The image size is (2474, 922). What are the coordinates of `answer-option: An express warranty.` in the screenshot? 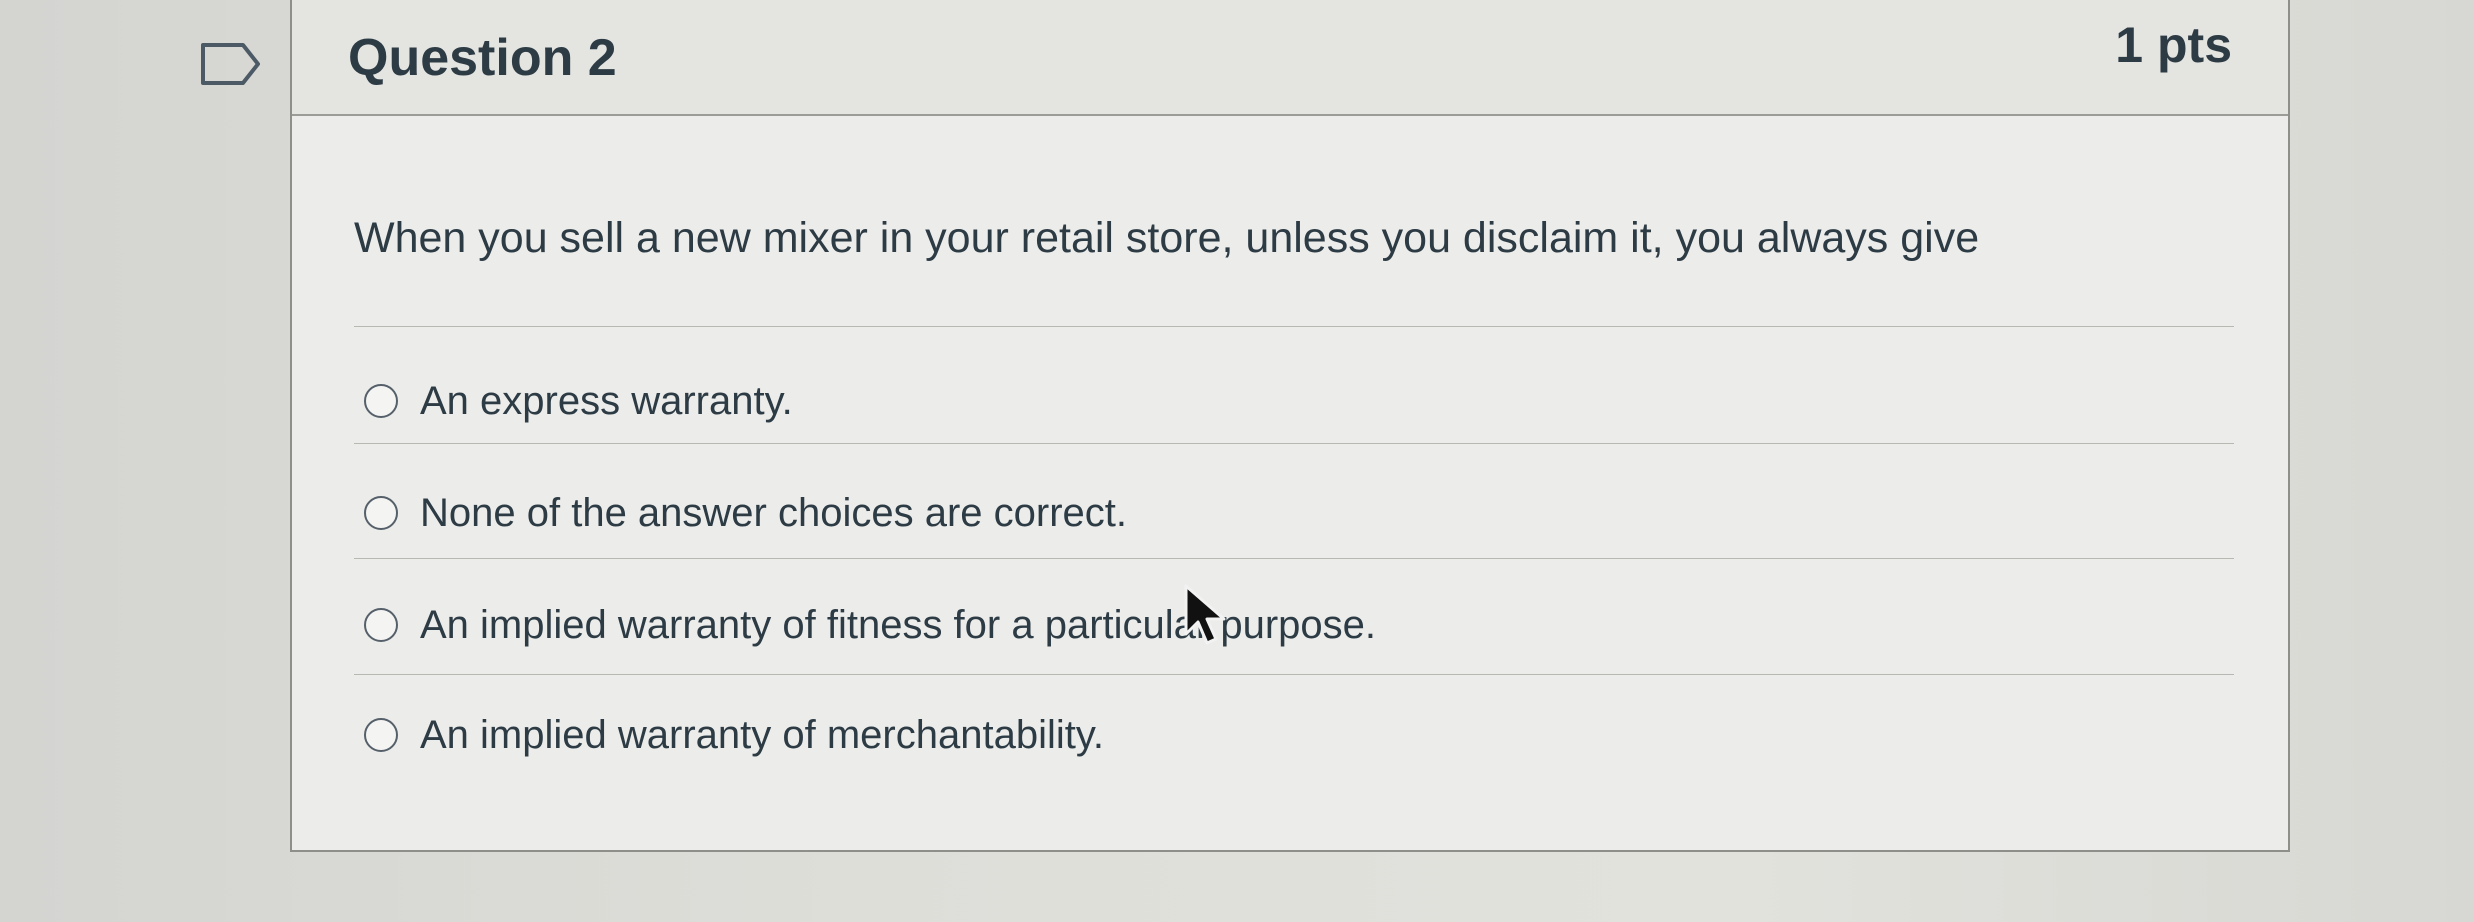 It's located at (1294, 401).